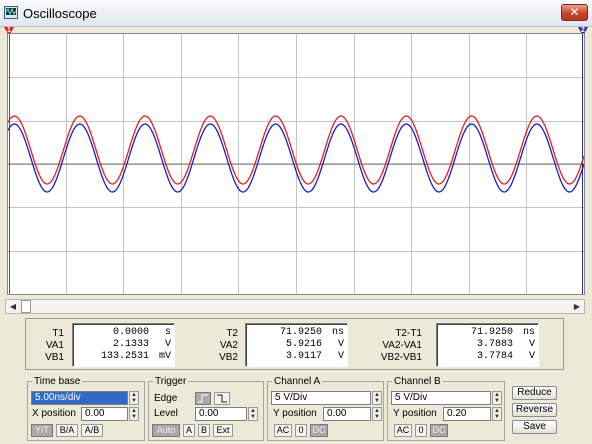 This screenshot has height=444, width=592. Describe the element at coordinates (494, 356) in the screenshot. I see `vb2-vb1-value: 3.7784` at that location.